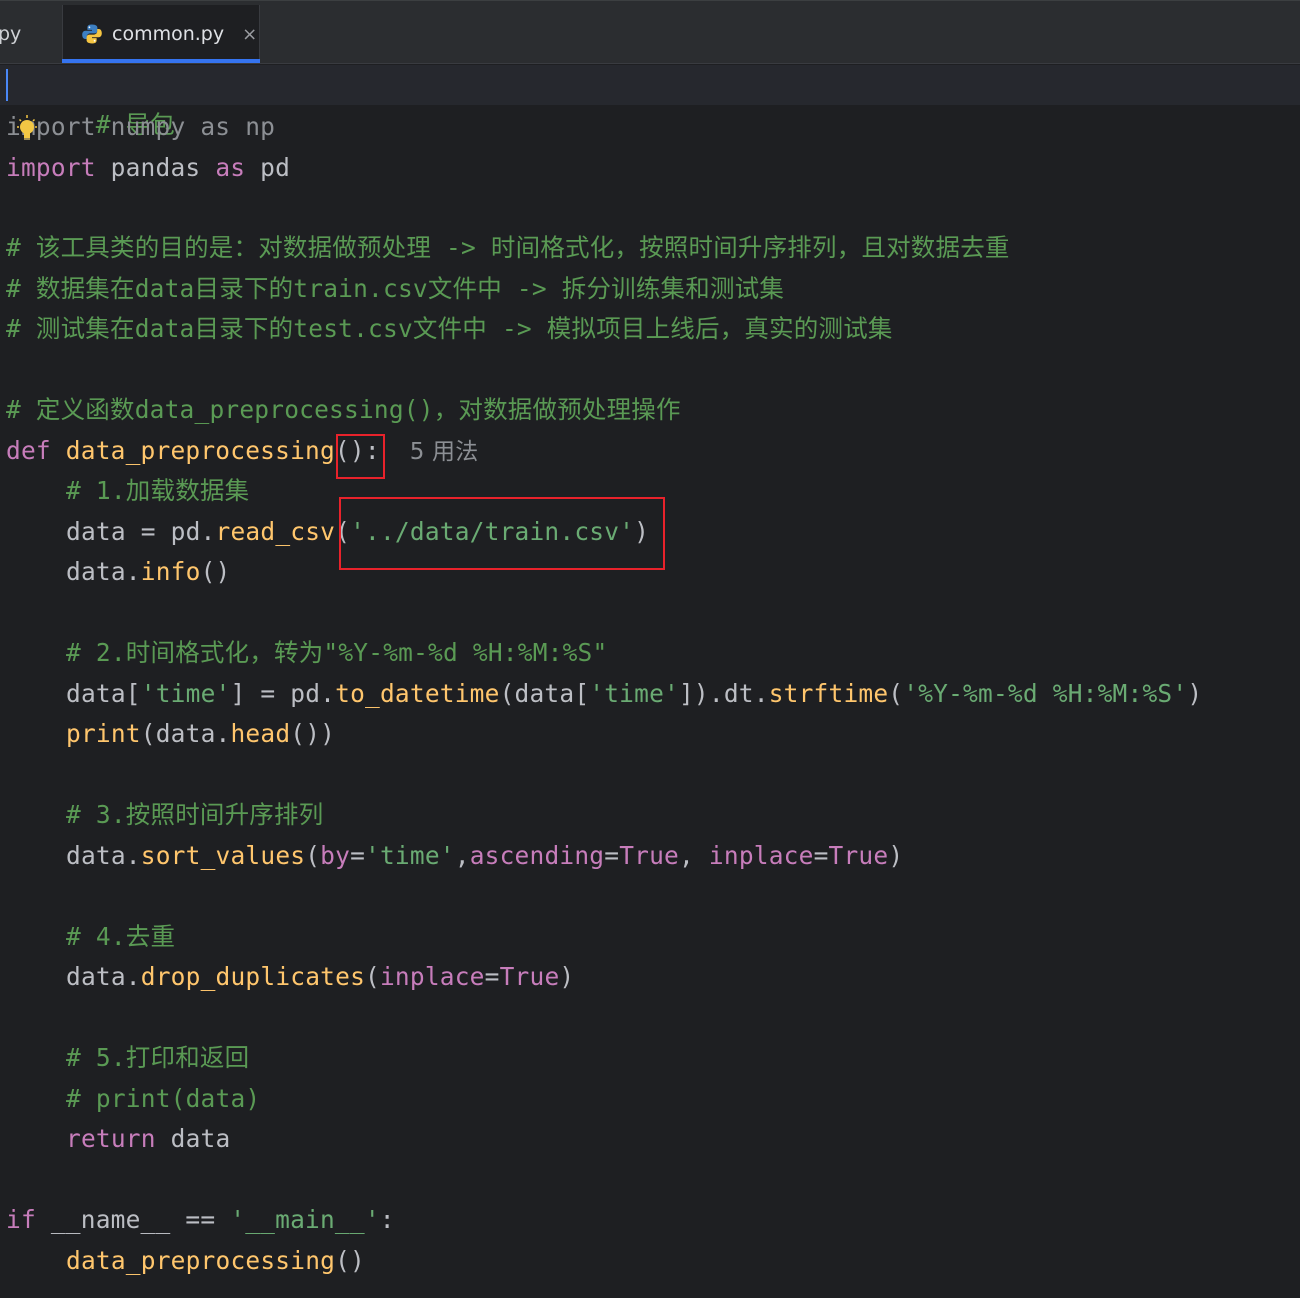  What do you see at coordinates (158, 1057) in the screenshot?
I see `comment: # 5.打印和返回` at bounding box center [158, 1057].